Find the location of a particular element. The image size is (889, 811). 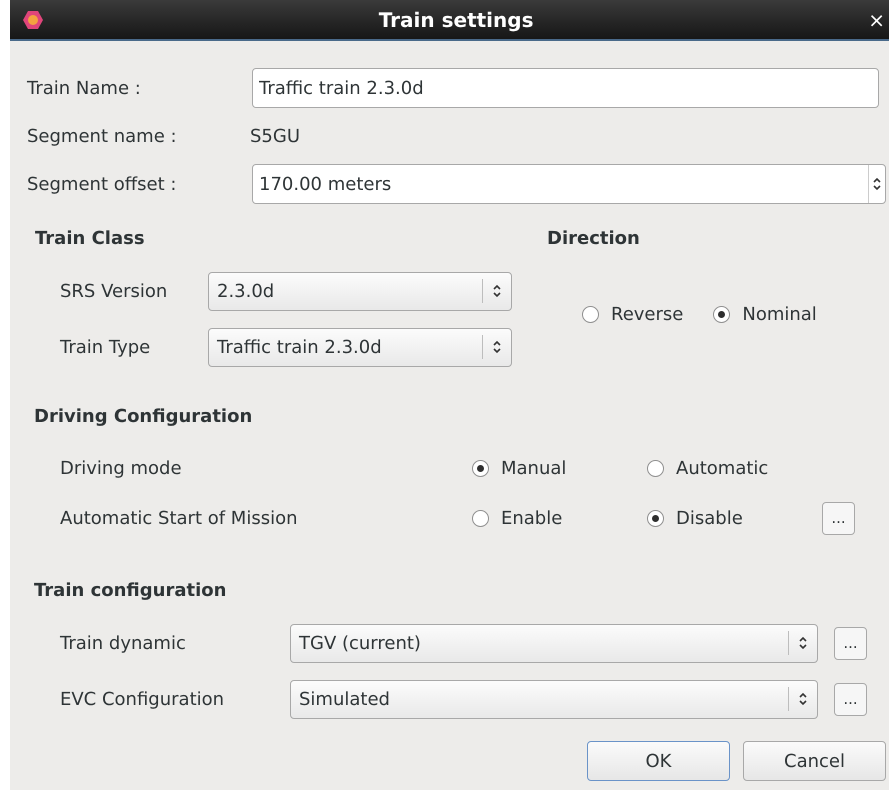

radio-option: Nominal is located at coordinates (765, 314).